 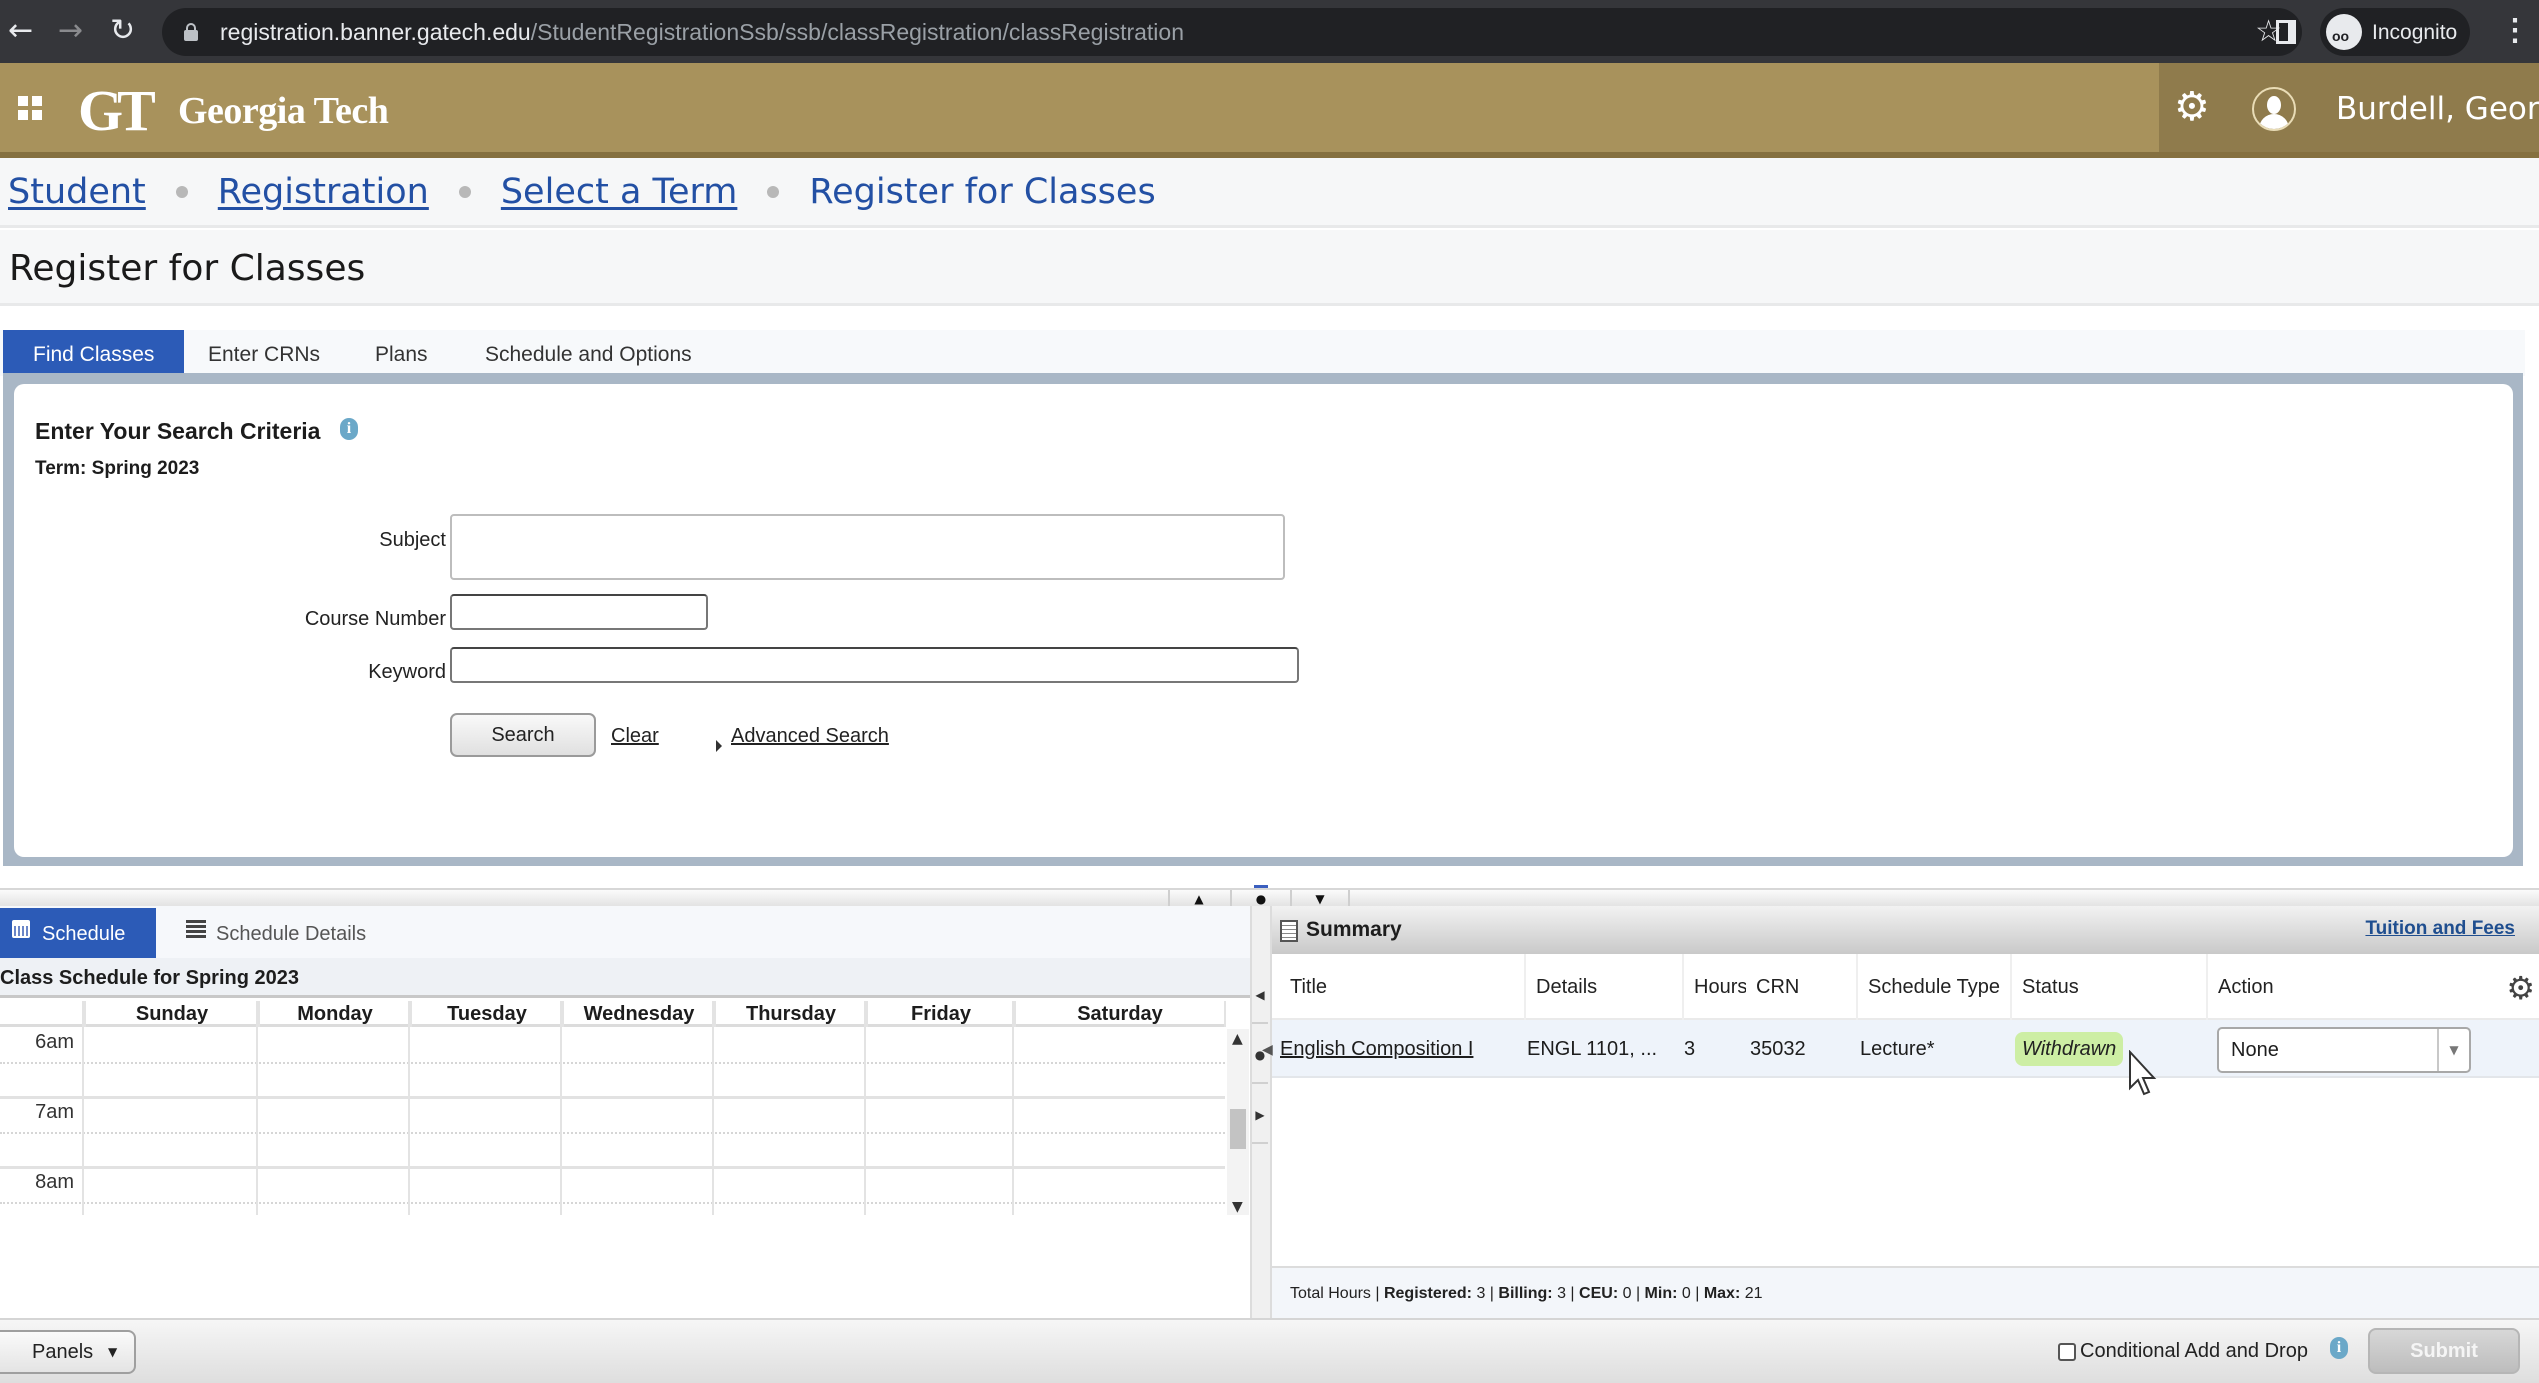 I want to click on chevron-down-icon: ▼, so click(x=2453, y=1050).